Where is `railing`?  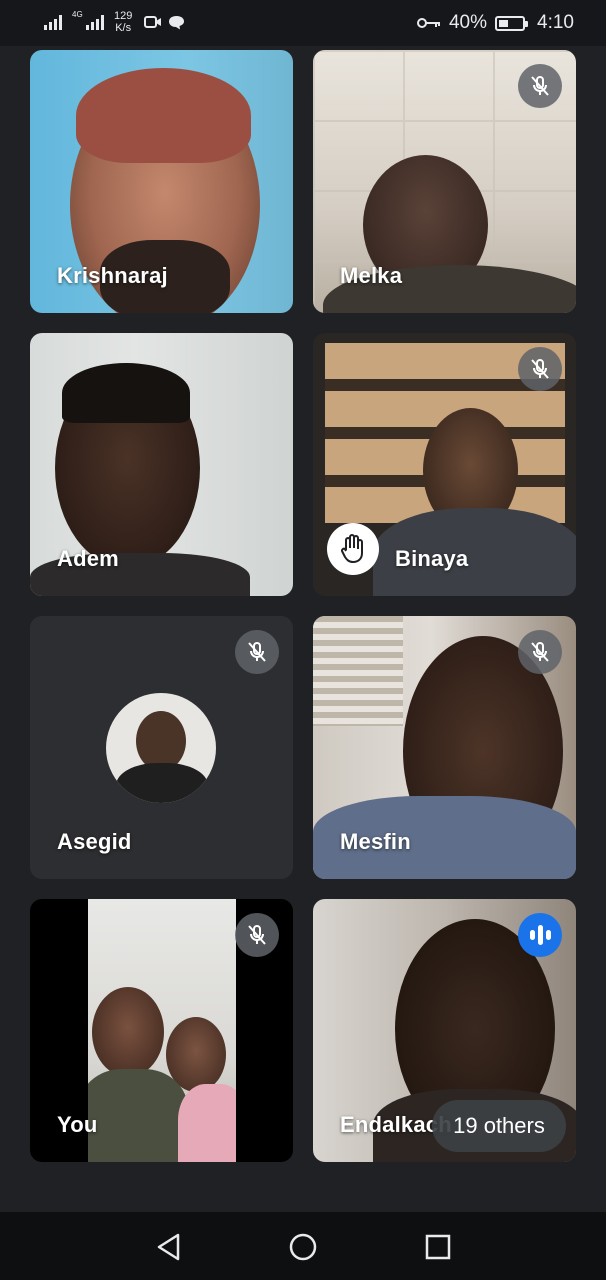 railing is located at coordinates (358, 671).